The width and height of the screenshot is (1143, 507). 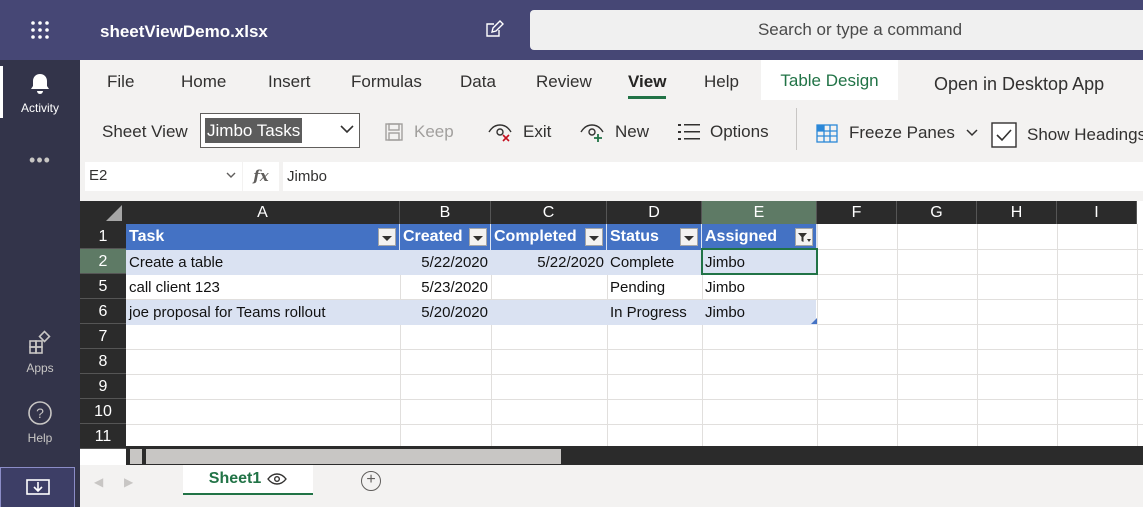 I want to click on prev-sheet-arrow: ◀, so click(x=98, y=482).